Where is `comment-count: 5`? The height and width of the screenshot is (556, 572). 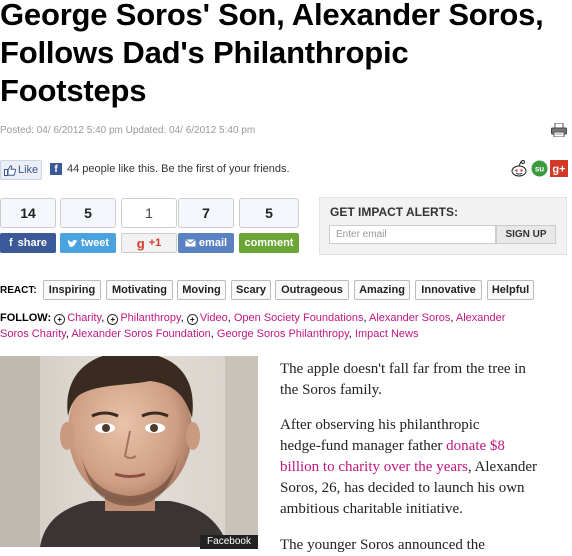
comment-count: 5 is located at coordinates (269, 213).